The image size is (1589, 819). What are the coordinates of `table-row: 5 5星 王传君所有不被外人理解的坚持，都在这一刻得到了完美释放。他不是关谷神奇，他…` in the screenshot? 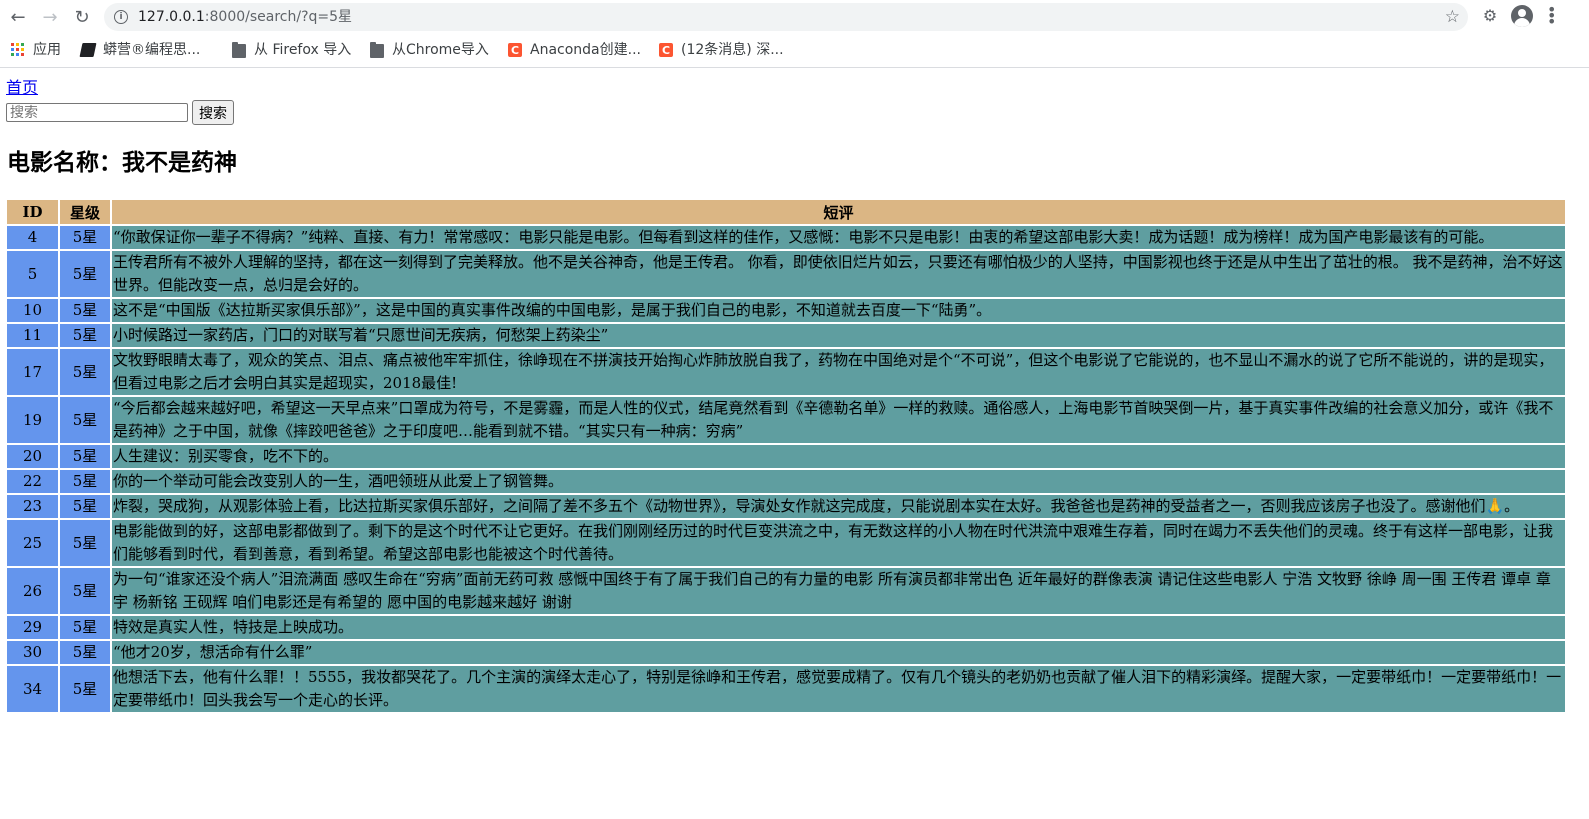 It's located at (786, 274).